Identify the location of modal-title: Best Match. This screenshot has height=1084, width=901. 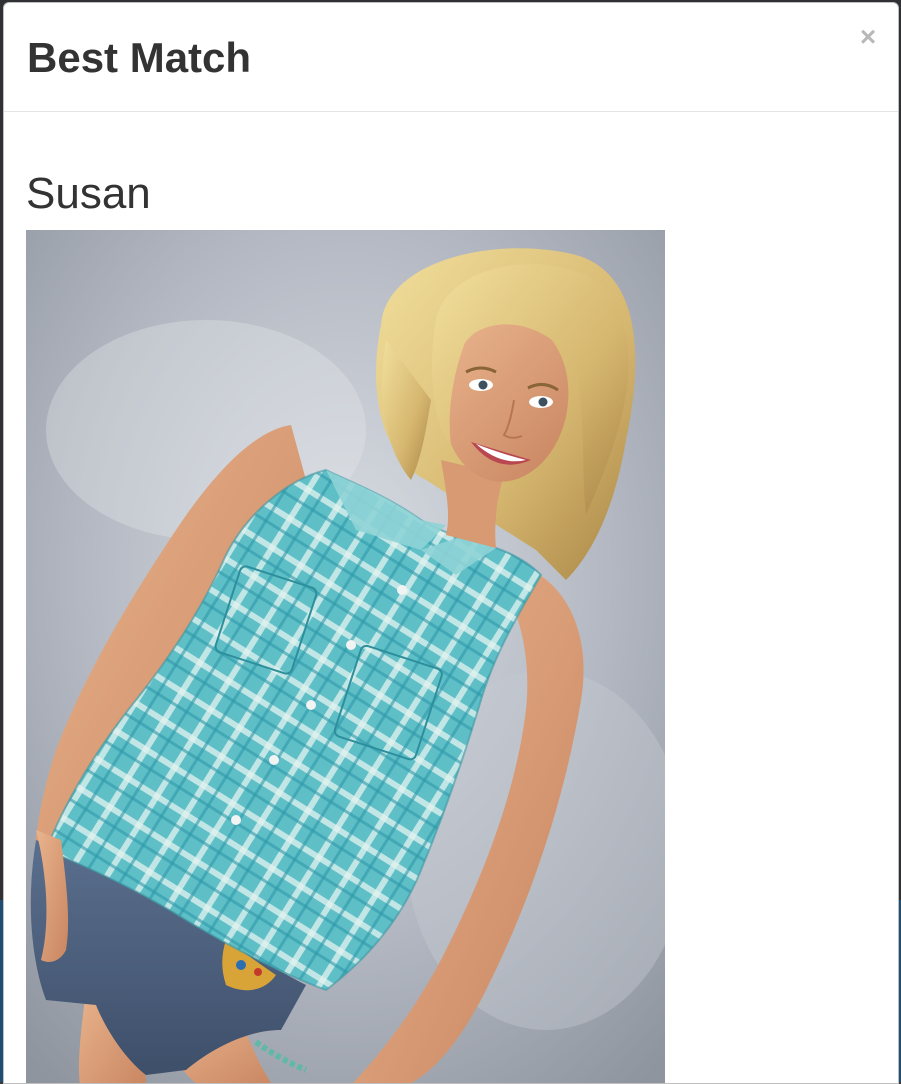
(139, 57).